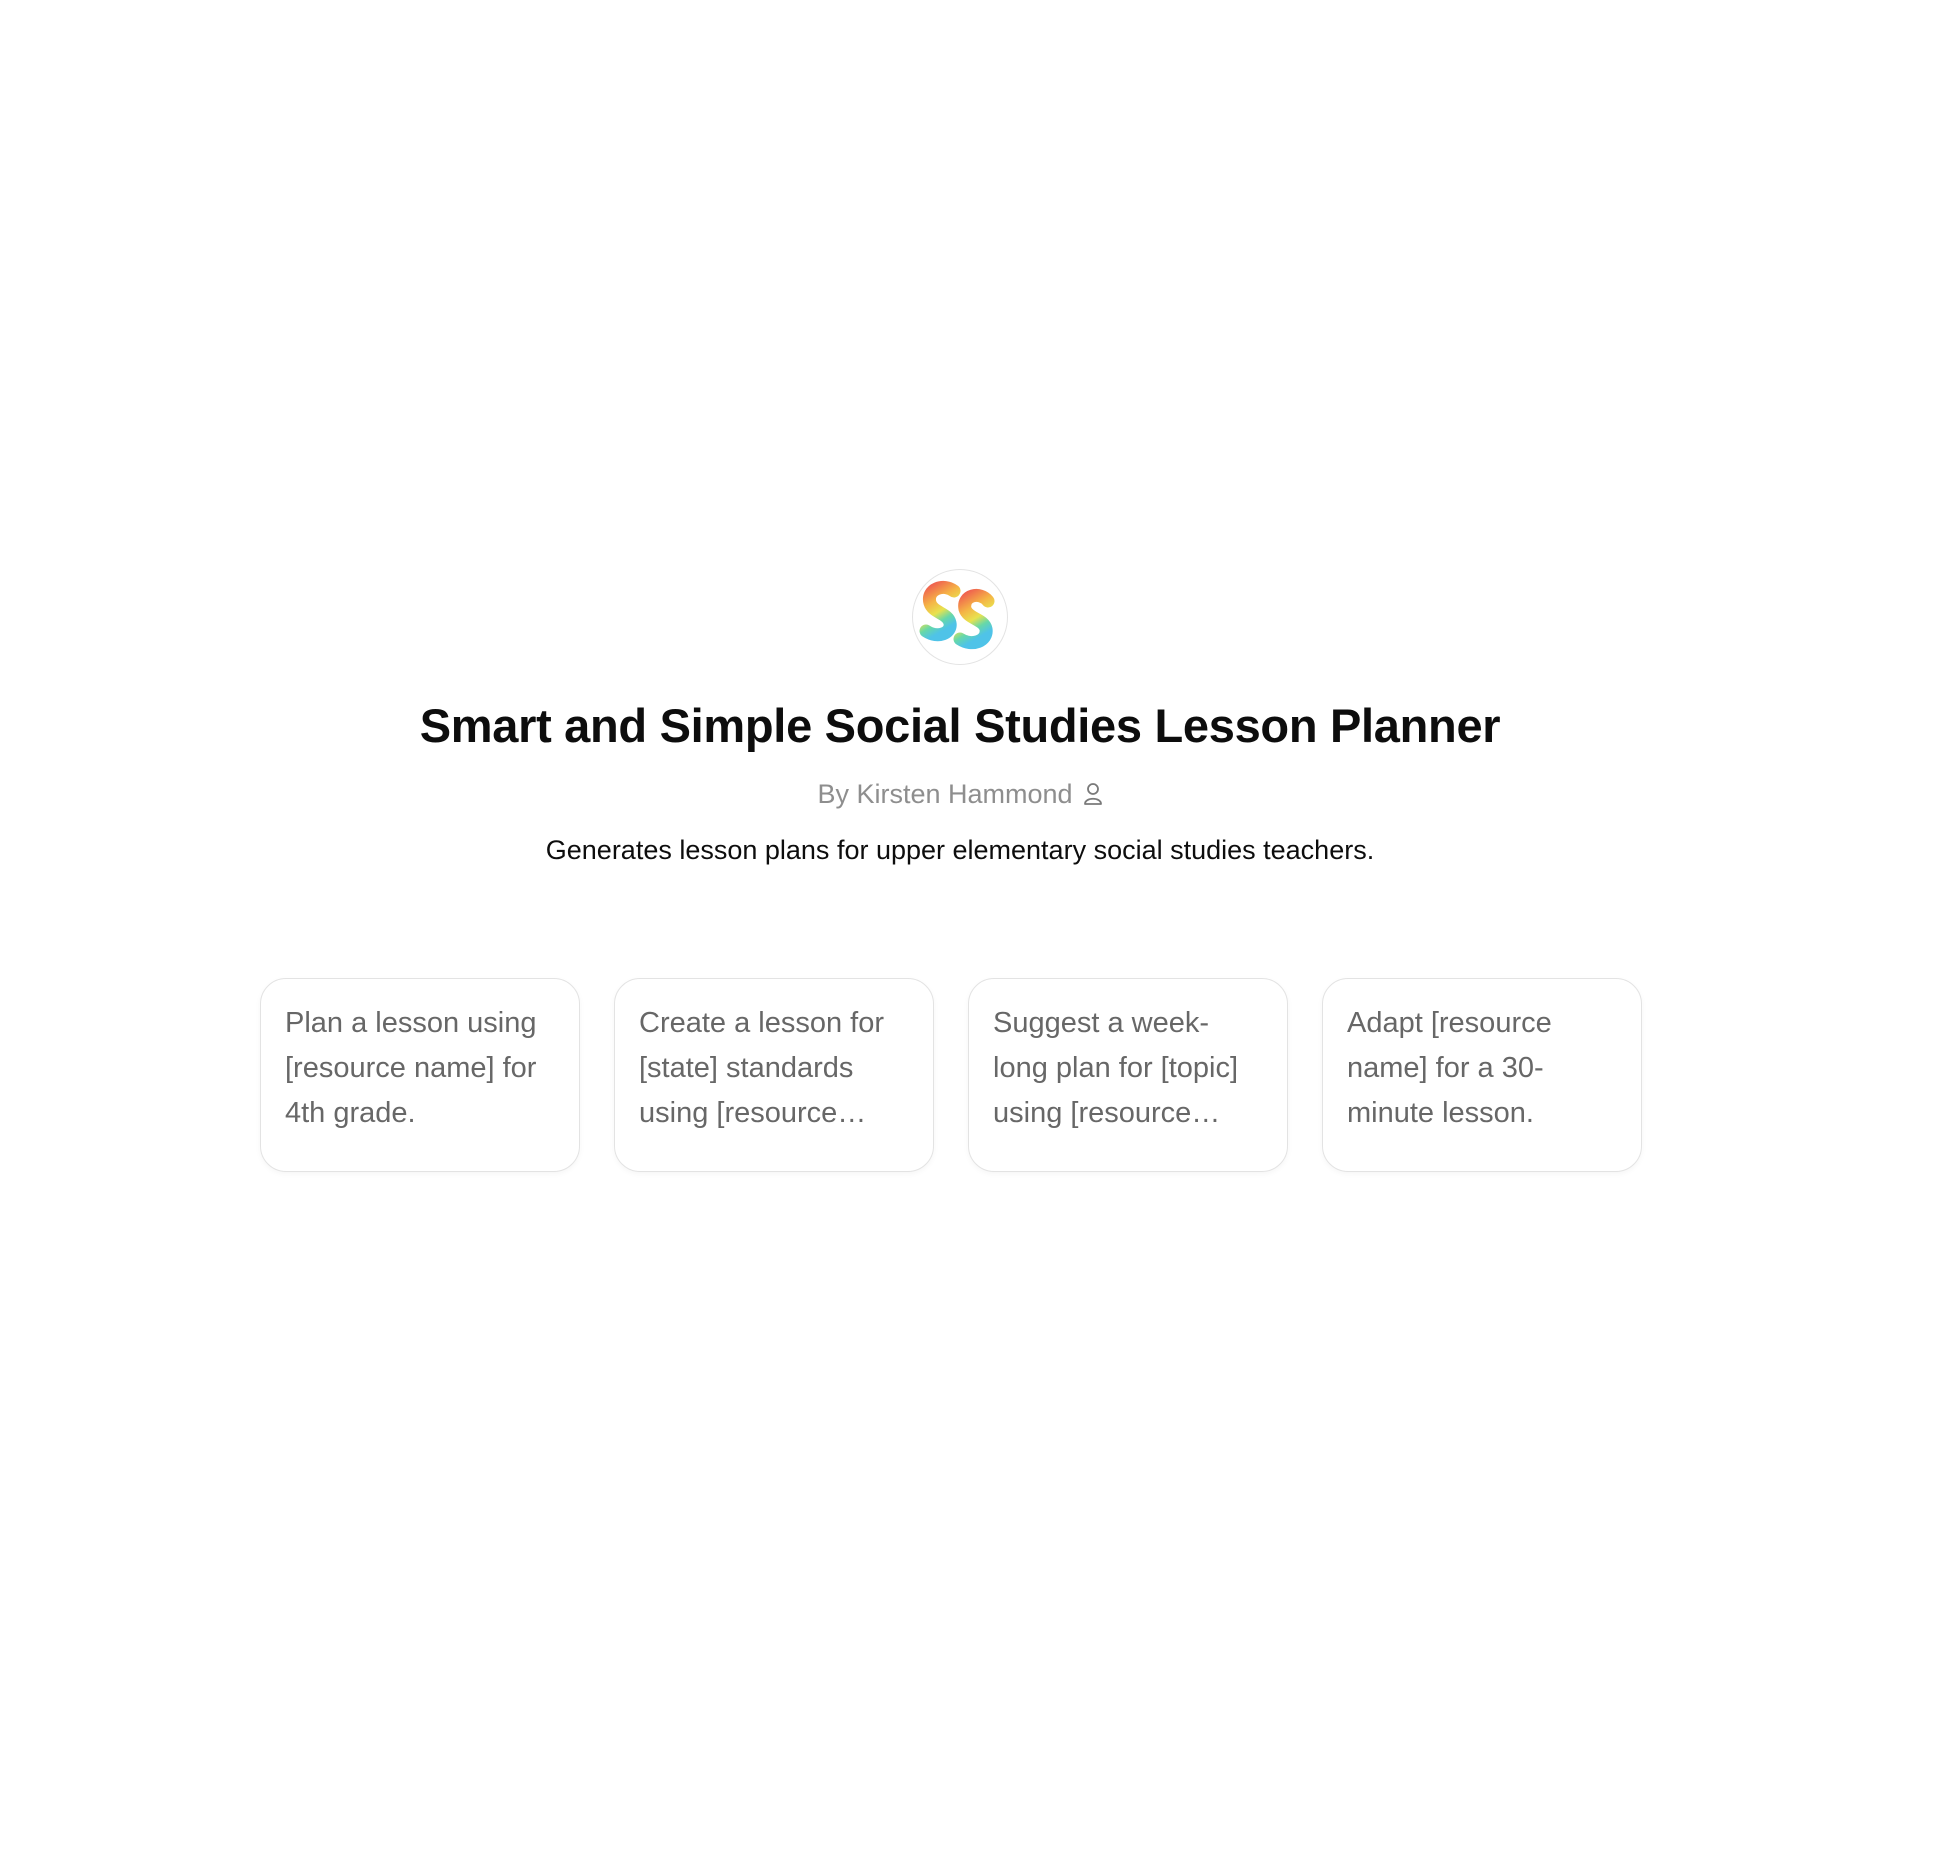  What do you see at coordinates (957, 615) in the screenshot?
I see `ss-rainbow-logo-icon` at bounding box center [957, 615].